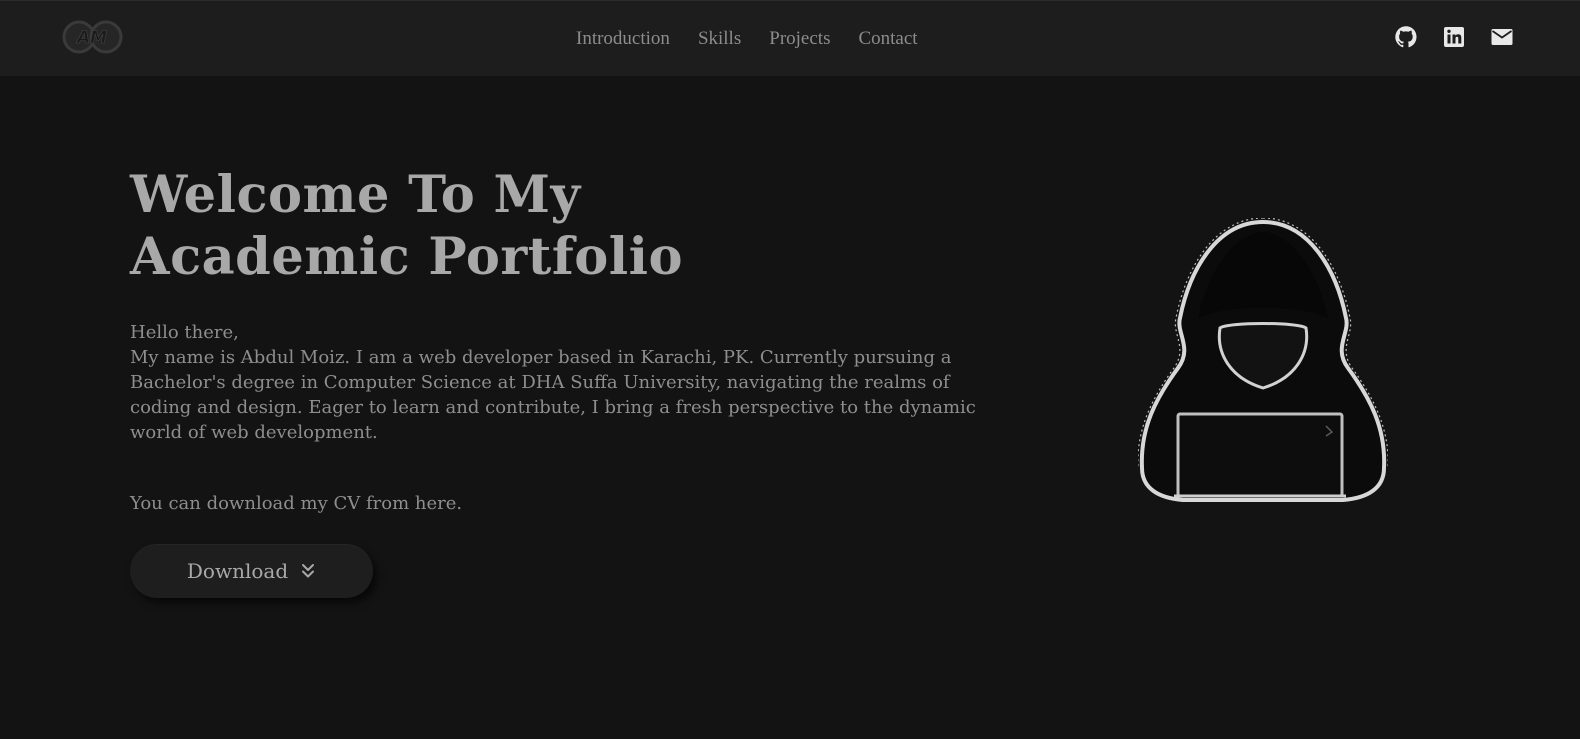  I want to click on nav-link-skills: Skills, so click(719, 39).